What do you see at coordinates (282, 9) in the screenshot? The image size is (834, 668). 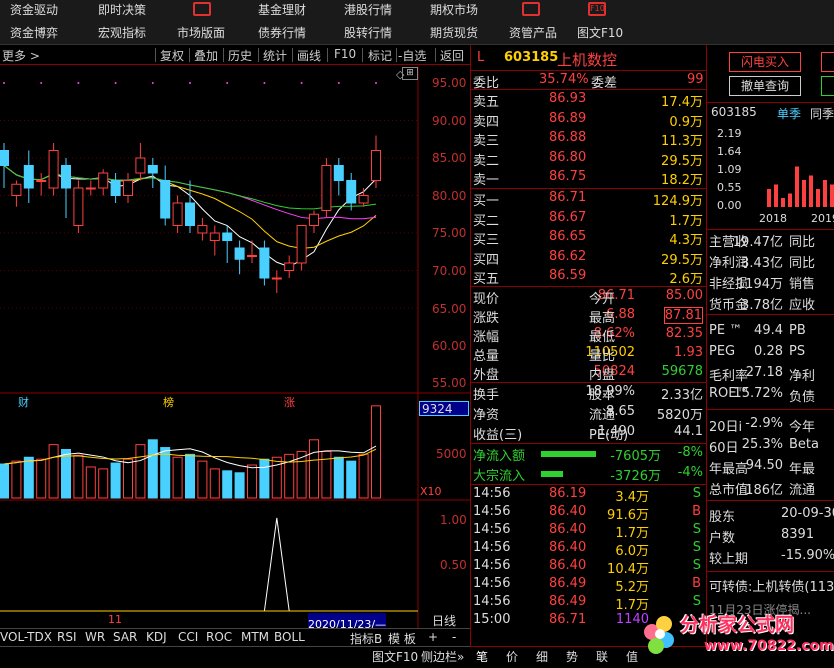 I see `nav-fund-finance: 基金理财` at bounding box center [282, 9].